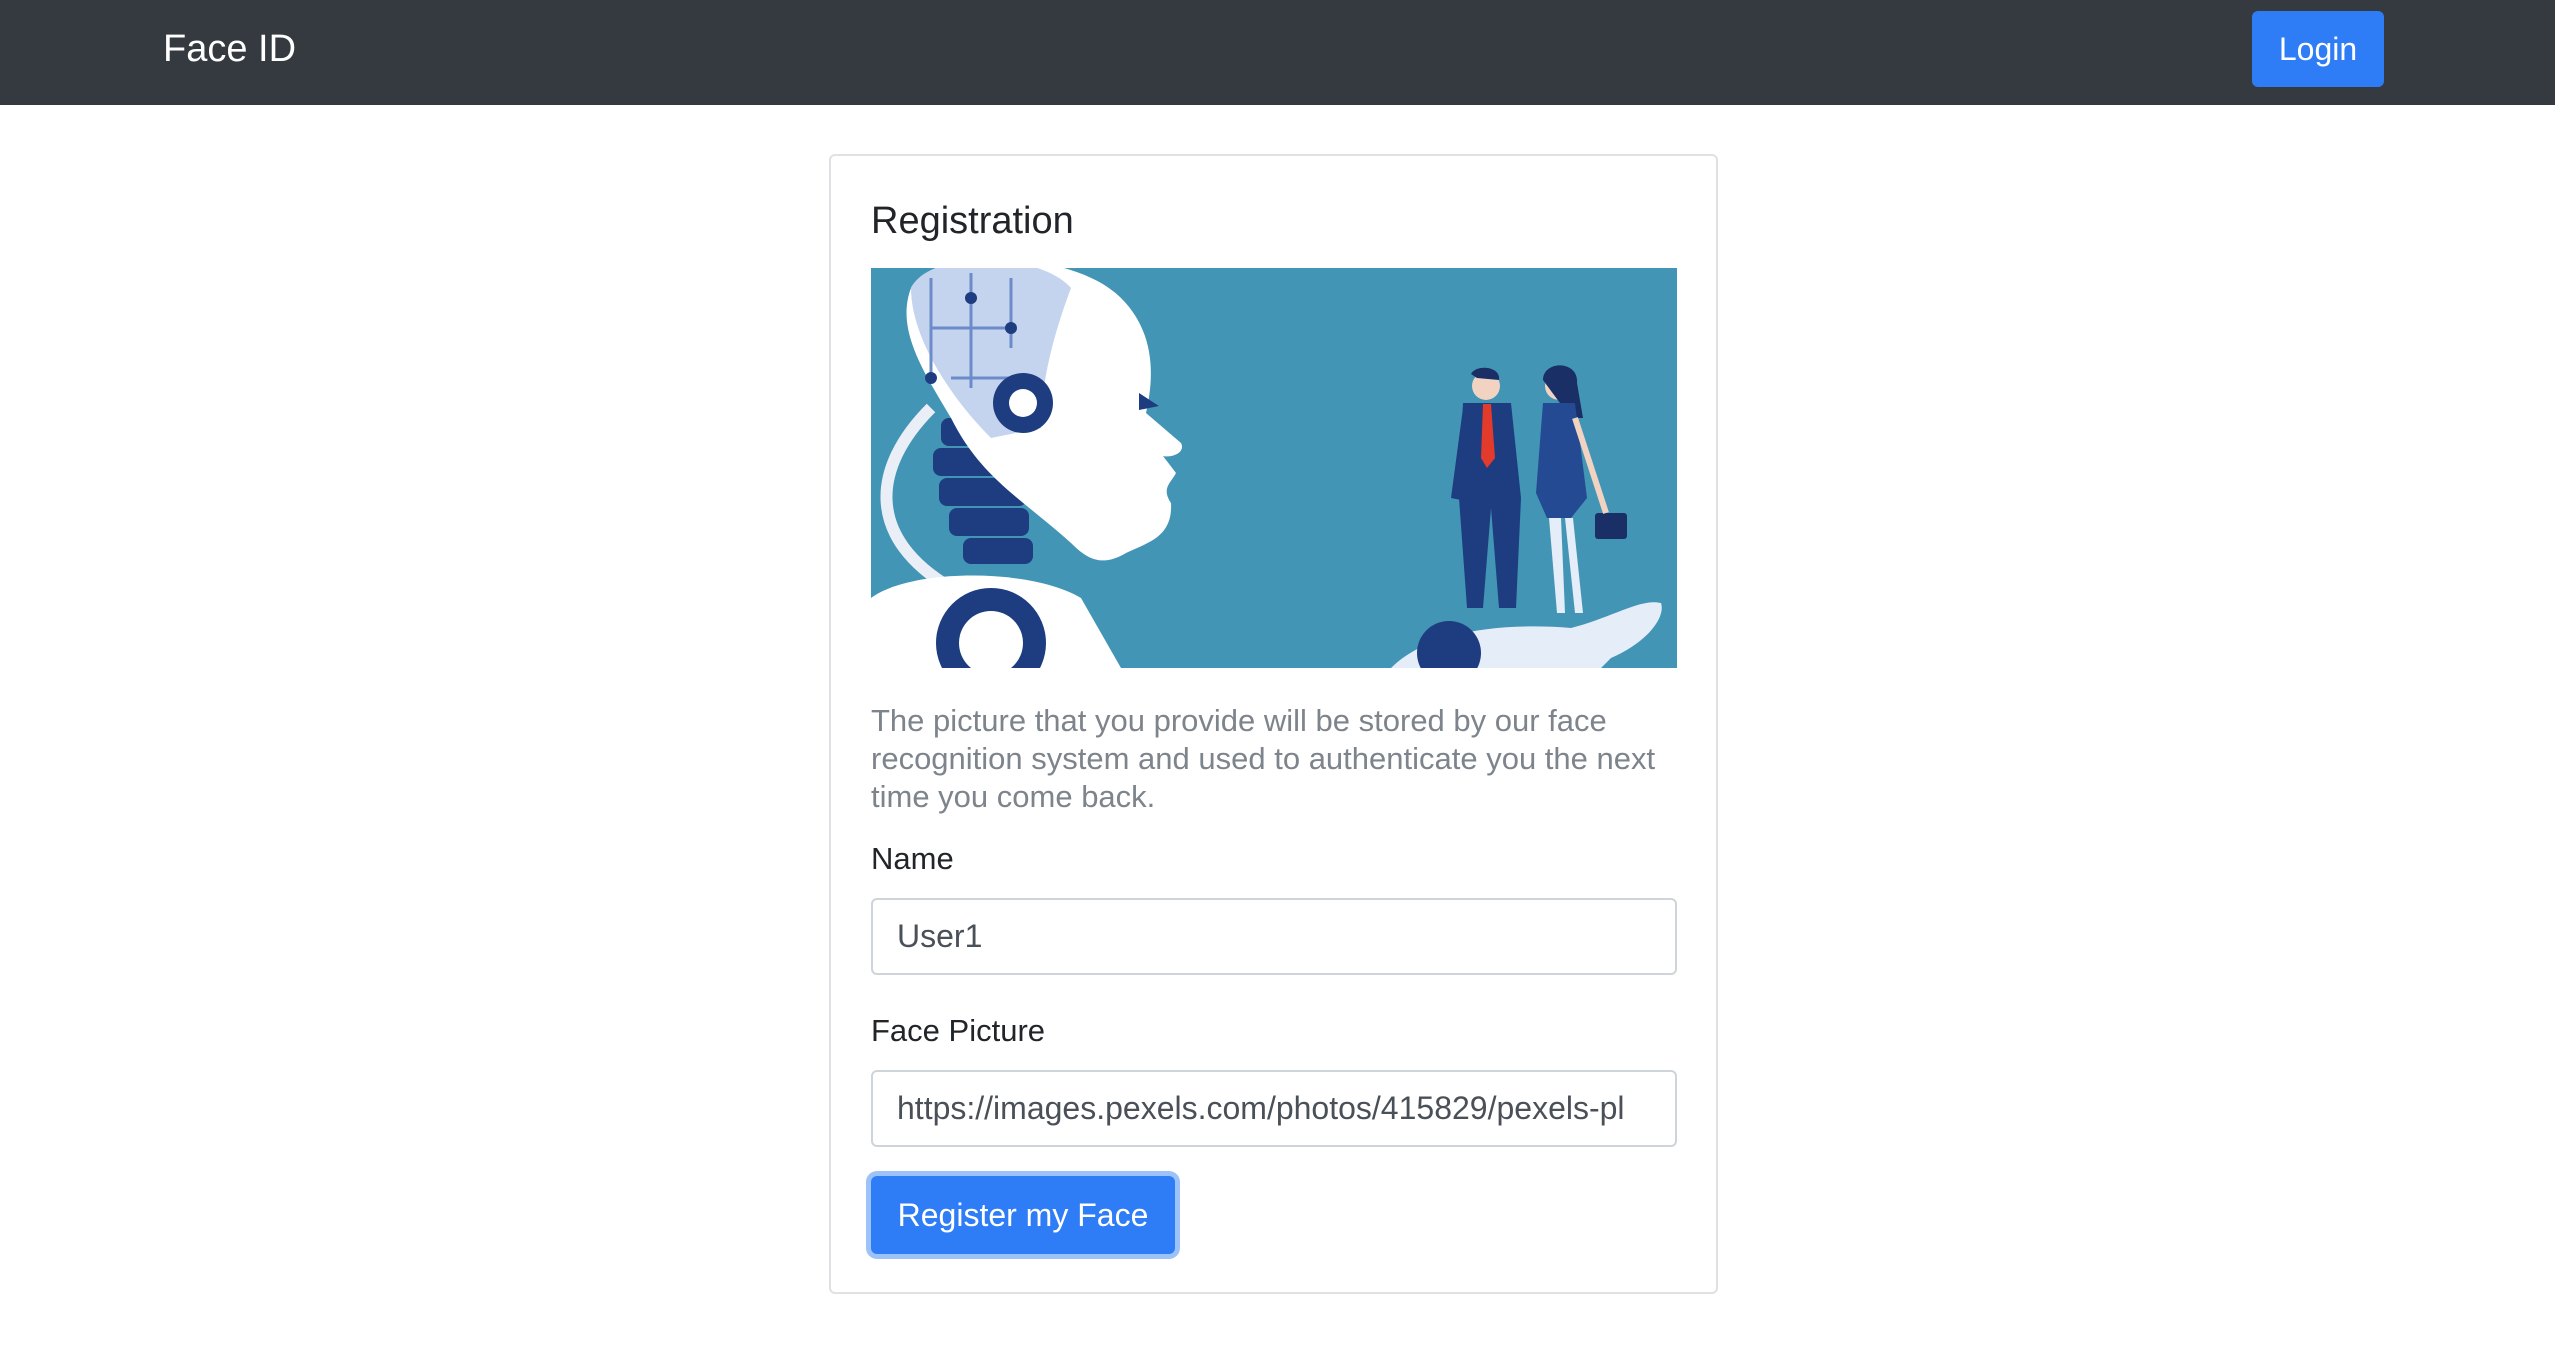 This screenshot has width=2555, height=1350. I want to click on navbar: Face ID Login, so click(1277, 52).